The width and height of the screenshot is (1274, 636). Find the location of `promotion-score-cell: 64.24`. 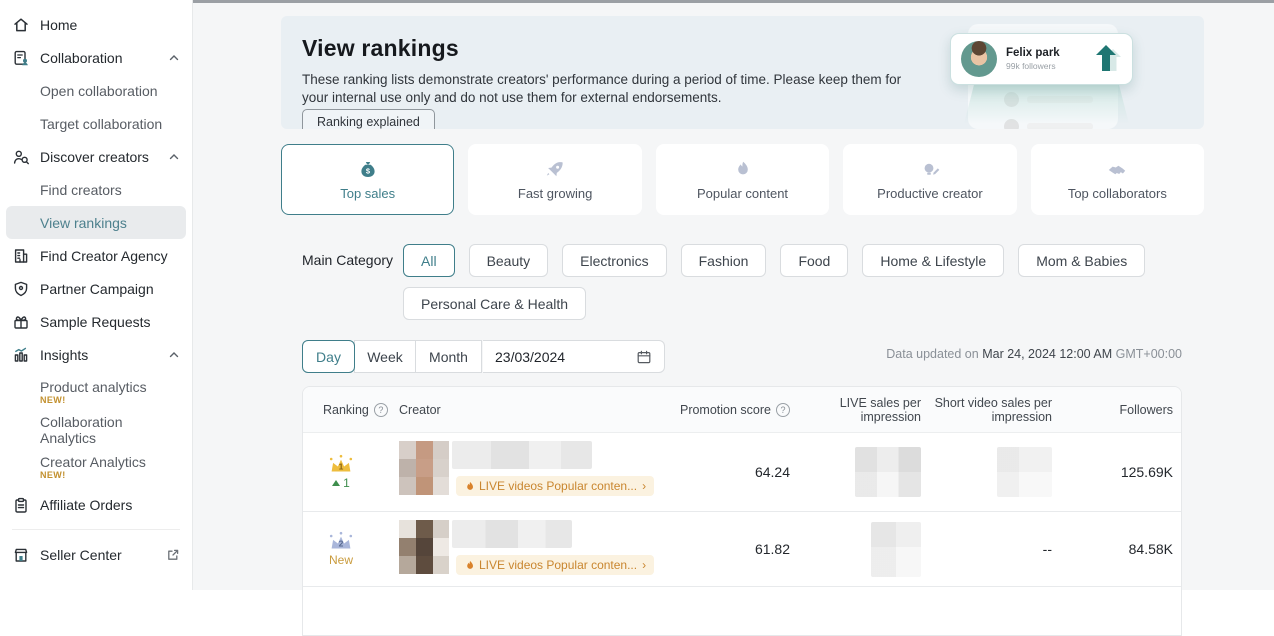

promotion-score-cell: 64.24 is located at coordinates (772, 472).